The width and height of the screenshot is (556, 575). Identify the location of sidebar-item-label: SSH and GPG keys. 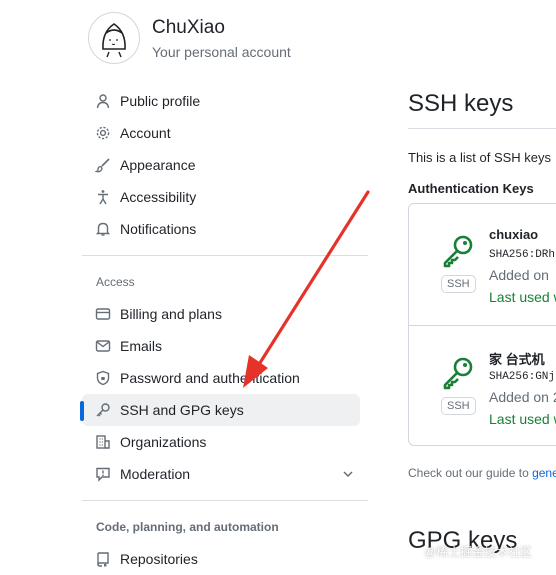
(182, 410).